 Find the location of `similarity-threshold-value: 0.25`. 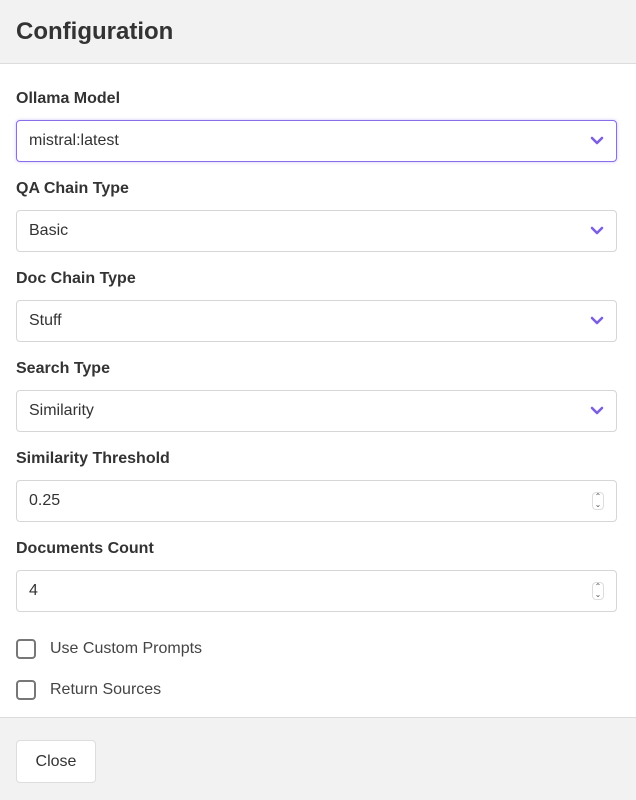

similarity-threshold-value: 0.25 is located at coordinates (45, 500).